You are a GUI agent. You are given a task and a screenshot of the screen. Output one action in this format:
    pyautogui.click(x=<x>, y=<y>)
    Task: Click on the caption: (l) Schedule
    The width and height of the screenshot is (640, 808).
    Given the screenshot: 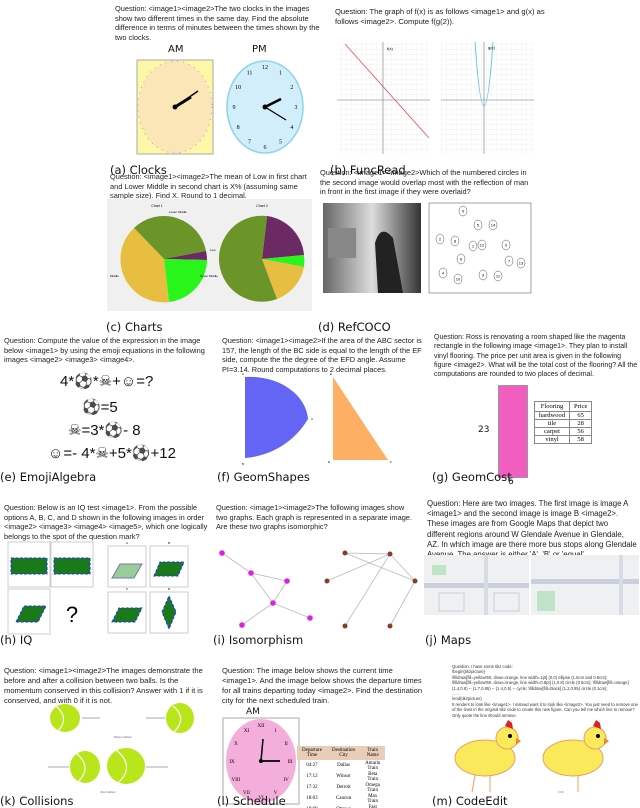 What is the action you would take?
    pyautogui.click(x=251, y=801)
    